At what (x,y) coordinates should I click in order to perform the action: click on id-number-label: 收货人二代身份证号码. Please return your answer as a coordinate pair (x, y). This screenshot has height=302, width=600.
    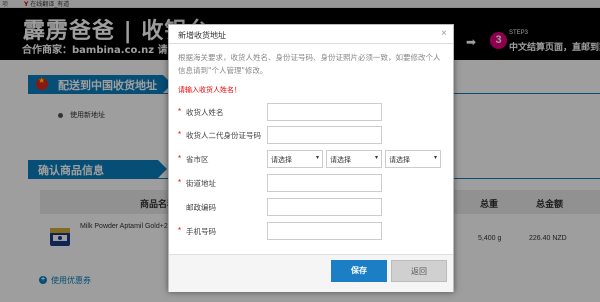
    Looking at the image, I should click on (223, 135).